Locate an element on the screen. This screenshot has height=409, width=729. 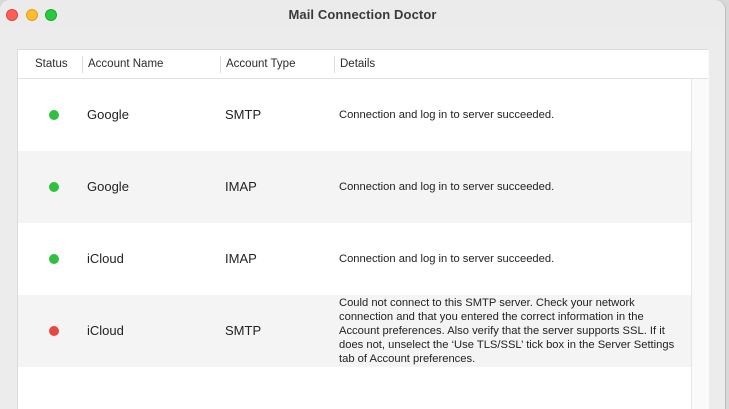
column-header-account-name: Account Name is located at coordinates (125, 64).